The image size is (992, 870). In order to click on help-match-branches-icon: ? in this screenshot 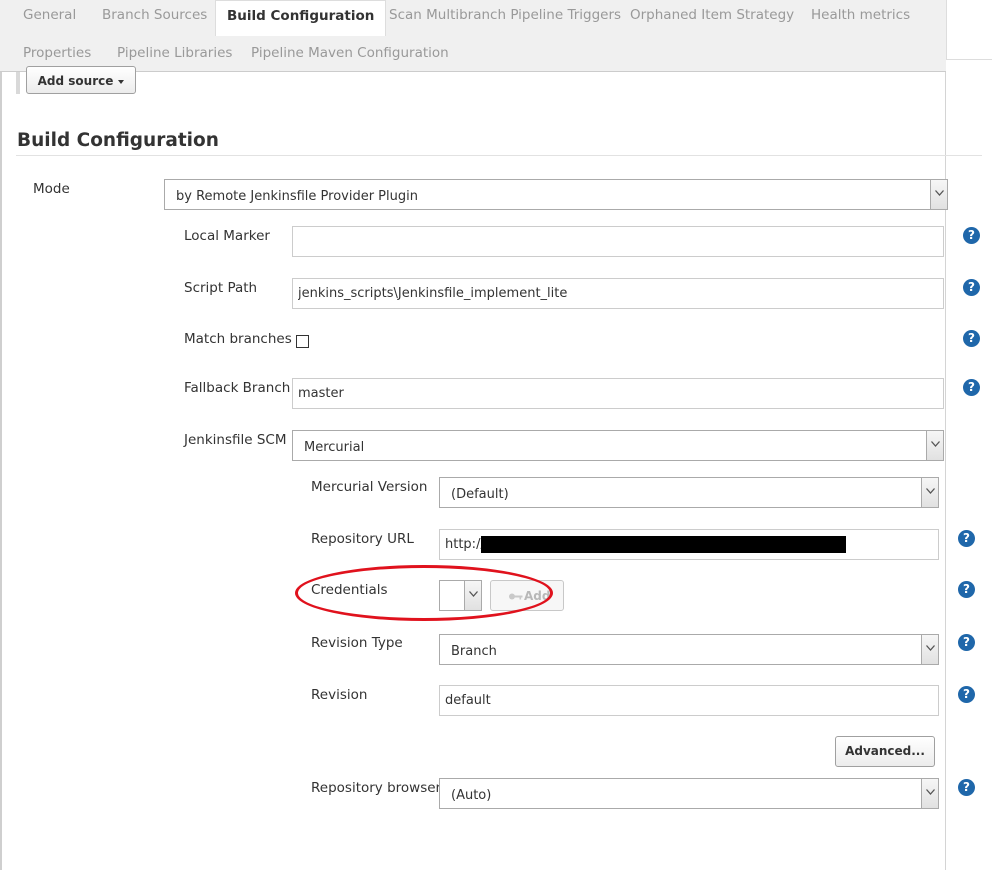, I will do `click(971, 338)`.